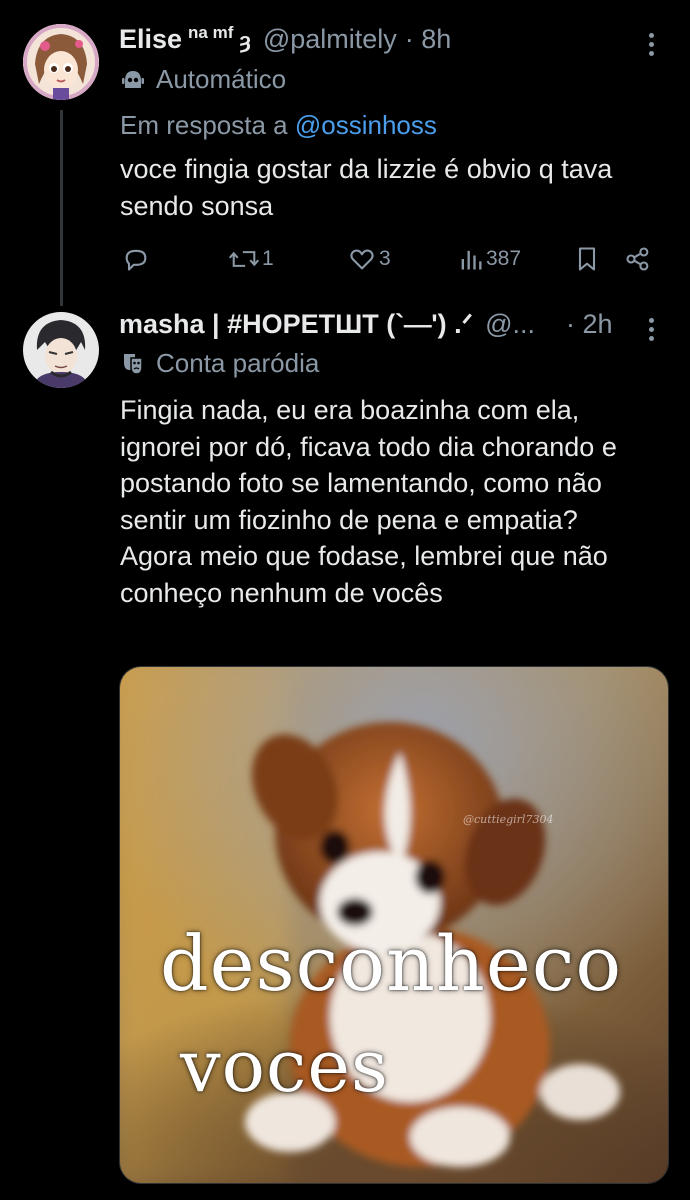 This screenshot has height=1200, width=690. What do you see at coordinates (296, 325) in the screenshot?
I see `display-name: masha | #HOPETШT (`⎯⎯') .ᐟ` at bounding box center [296, 325].